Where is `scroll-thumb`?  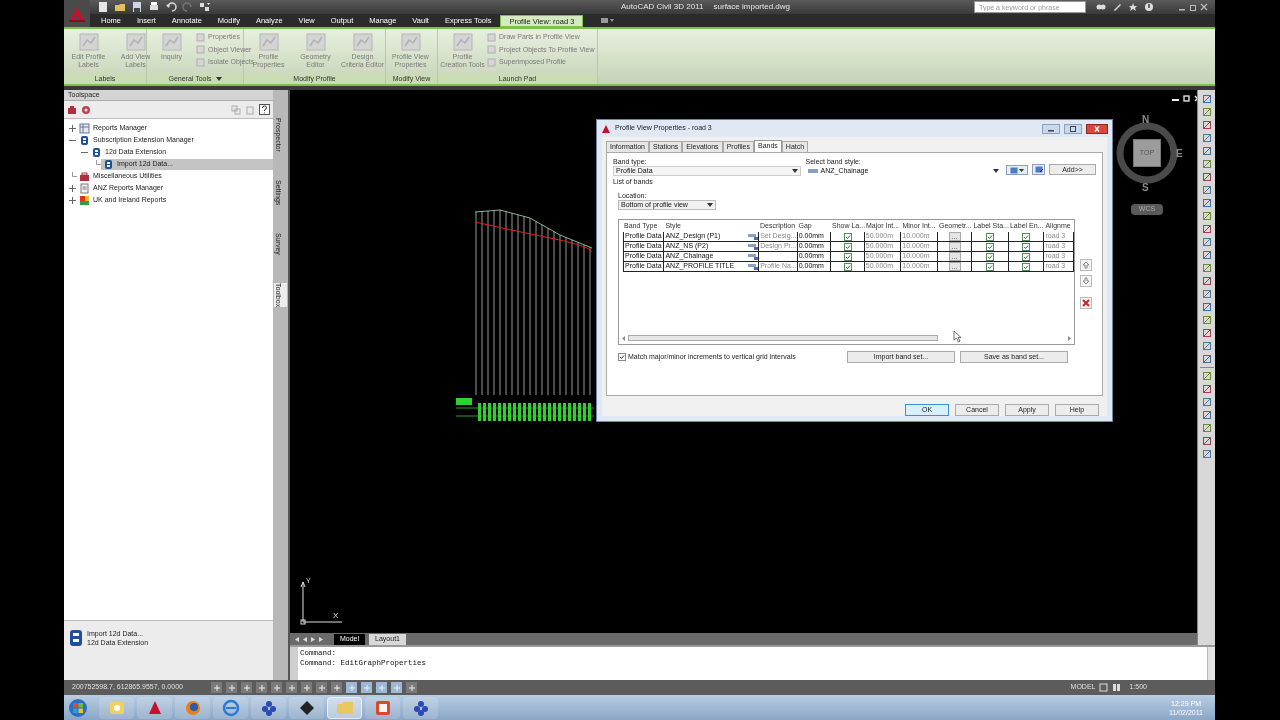 scroll-thumb is located at coordinates (783, 338).